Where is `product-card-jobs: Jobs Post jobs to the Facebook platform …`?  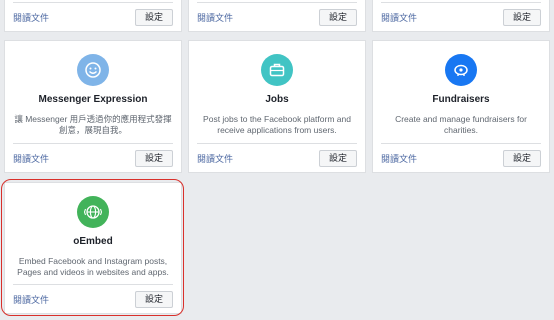 product-card-jobs: Jobs Post jobs to the Facebook platform … is located at coordinates (277, 106).